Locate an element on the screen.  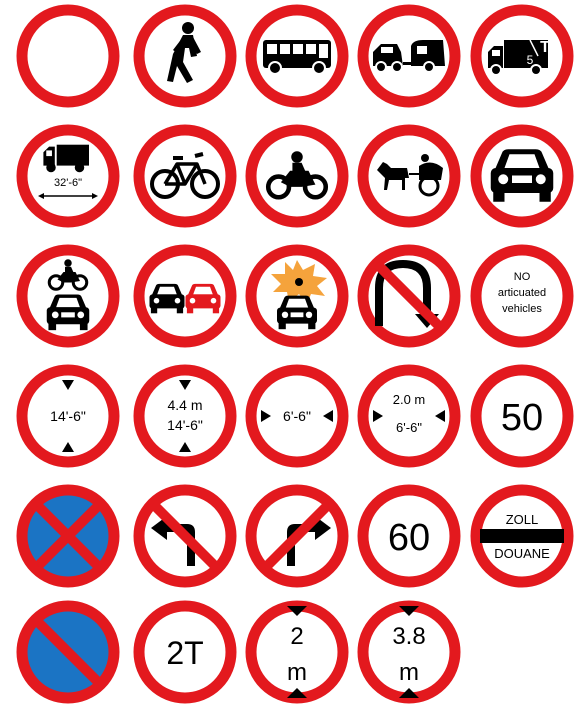
horse-cart-icon is located at coordinates (409, 176).